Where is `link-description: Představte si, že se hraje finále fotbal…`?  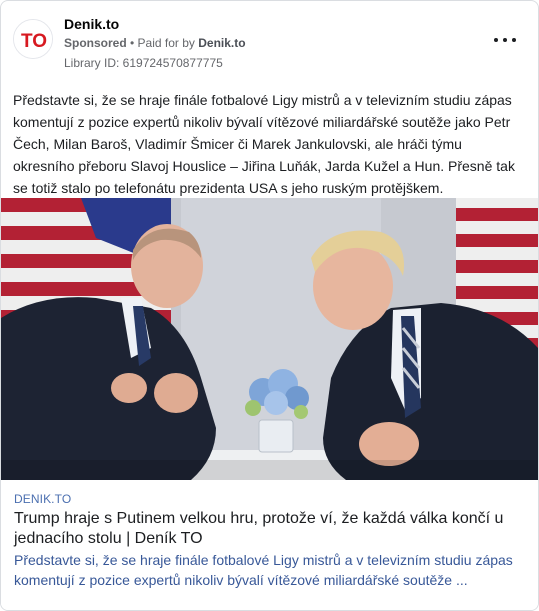
link-description: Představte si, že se hraje finále fotbal… is located at coordinates (269, 570).